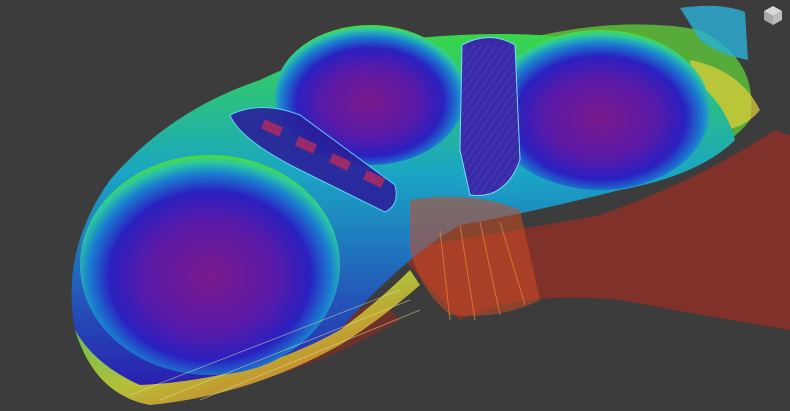 The height and width of the screenshot is (411, 790). What do you see at coordinates (491, 120) in the screenshot?
I see `central-spine-mesh` at bounding box center [491, 120].